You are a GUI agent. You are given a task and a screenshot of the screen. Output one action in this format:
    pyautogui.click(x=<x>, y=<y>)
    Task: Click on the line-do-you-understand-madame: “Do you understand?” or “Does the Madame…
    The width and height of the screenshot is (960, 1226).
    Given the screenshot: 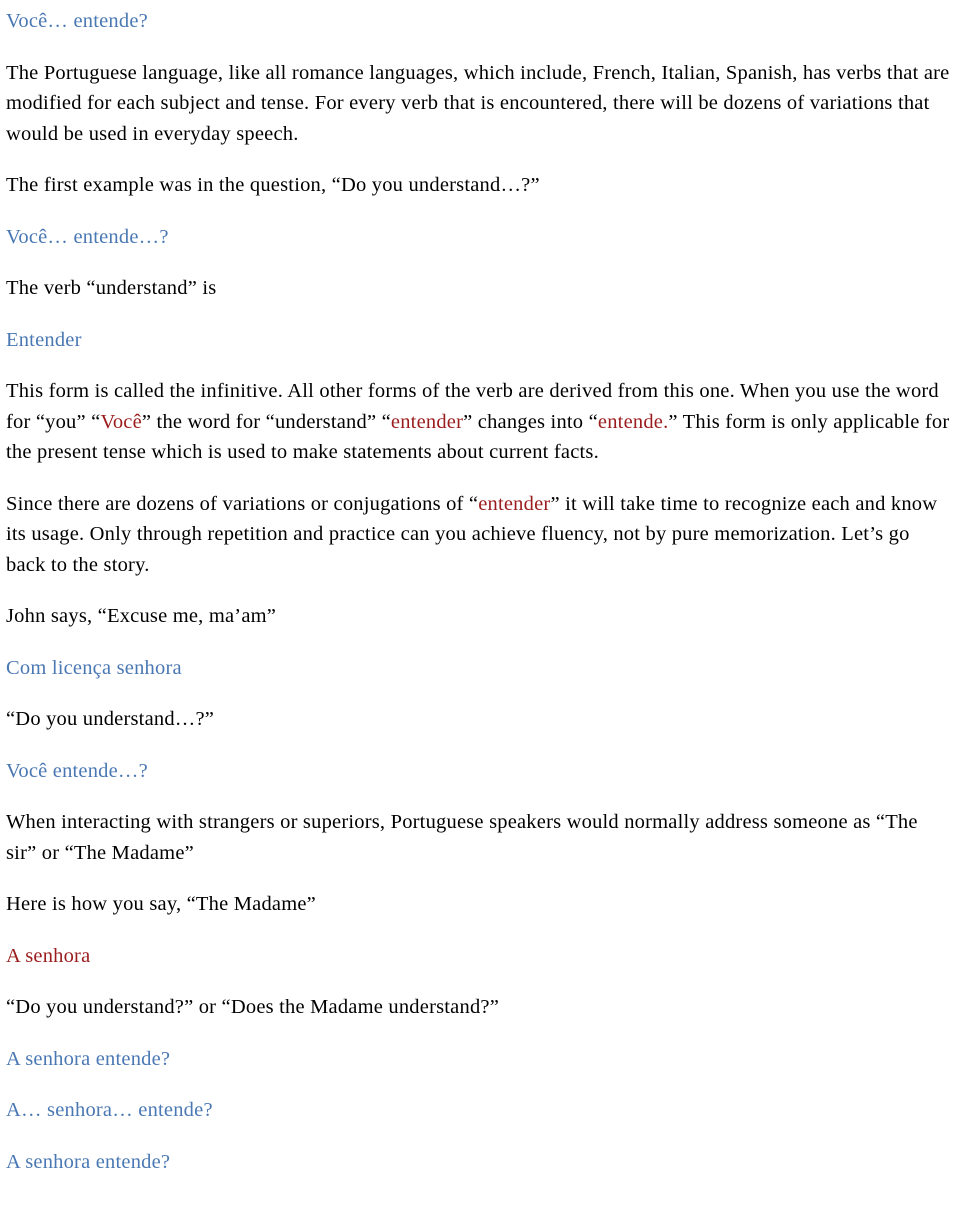 What is the action you would take?
    pyautogui.click(x=253, y=1007)
    